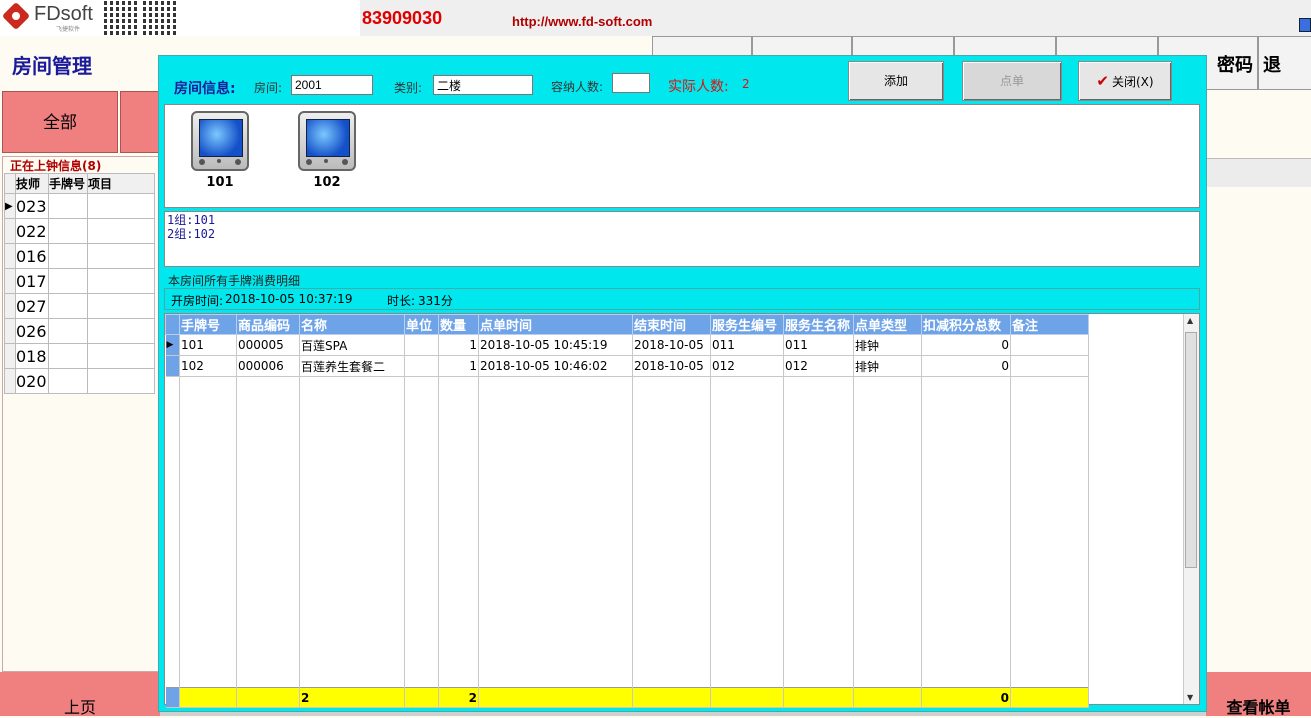 This screenshot has width=1311, height=718. What do you see at coordinates (682, 156) in the screenshot?
I see `hand-card-panel: 101 102` at bounding box center [682, 156].